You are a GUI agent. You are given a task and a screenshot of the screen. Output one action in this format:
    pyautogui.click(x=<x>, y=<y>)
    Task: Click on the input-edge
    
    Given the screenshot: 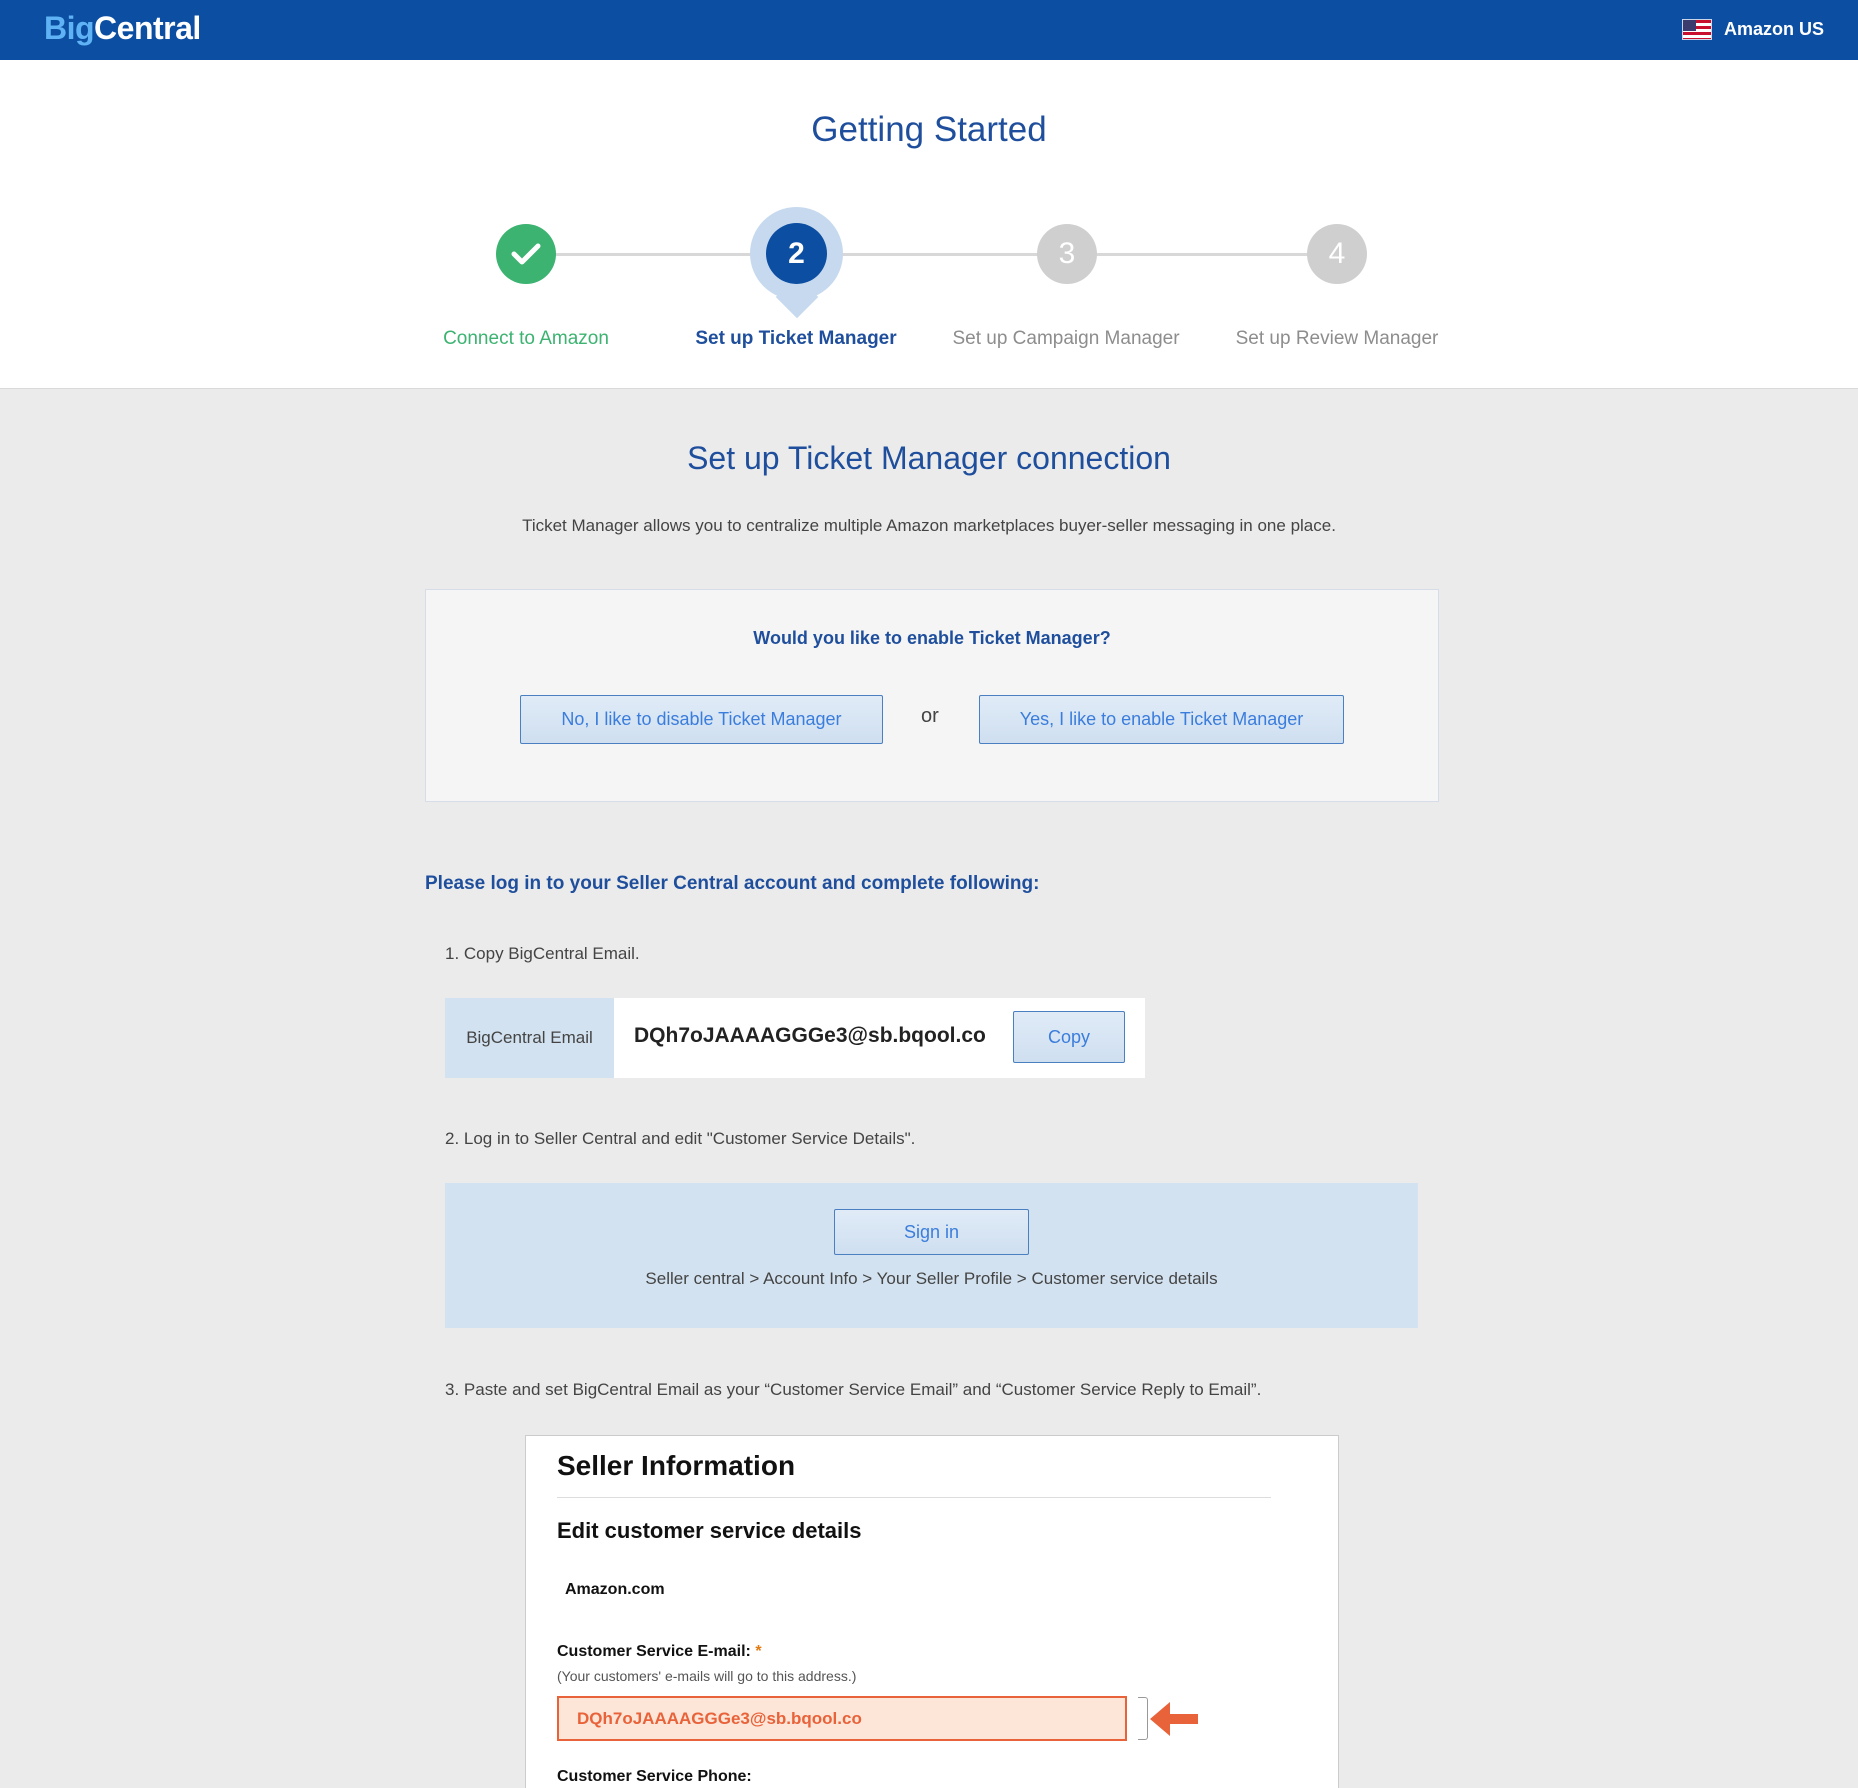 What is the action you would take?
    pyautogui.click(x=1143, y=1718)
    